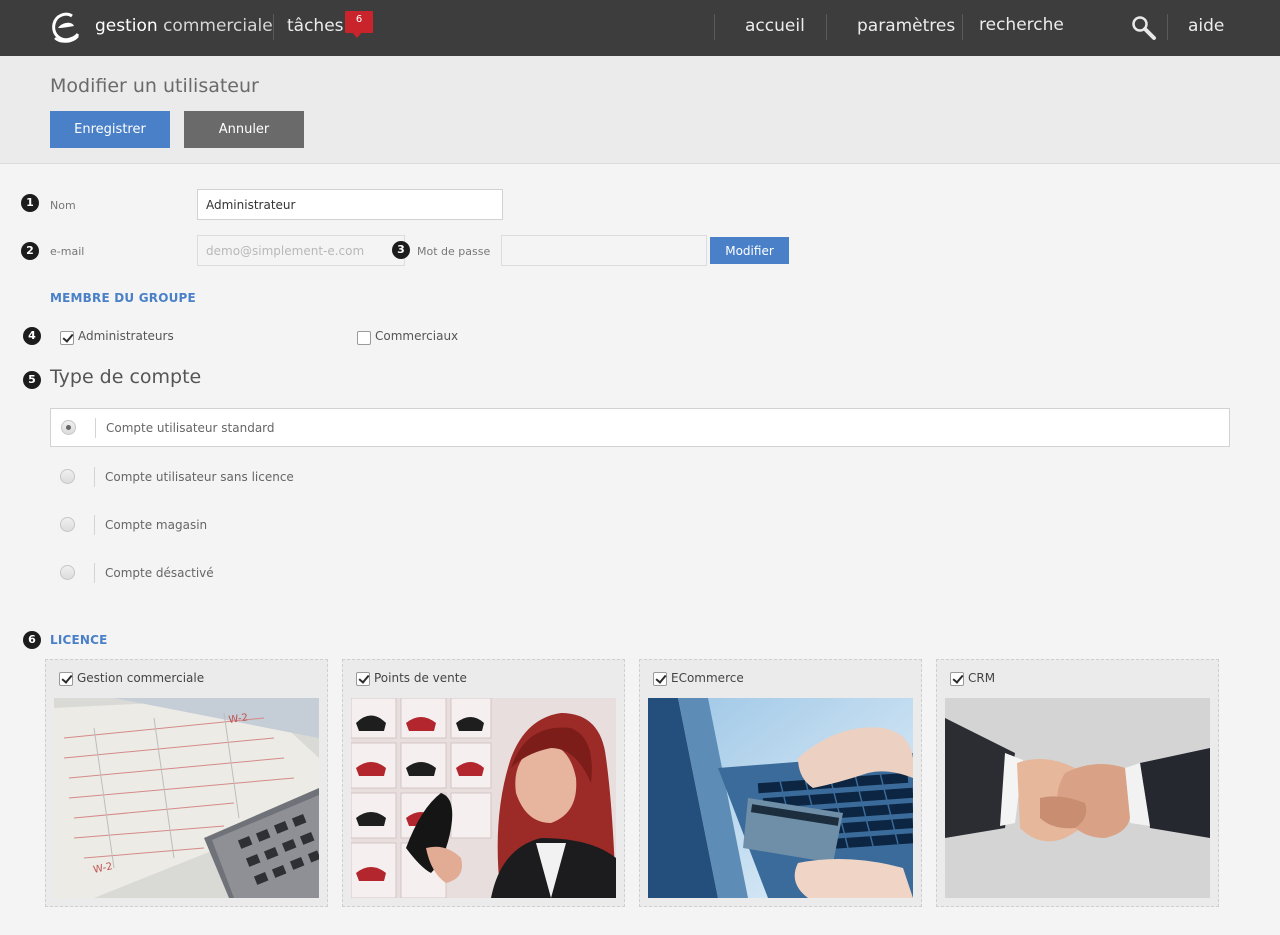 The height and width of the screenshot is (935, 1280). I want to click on licence-label-crm: CRM, so click(982, 678).